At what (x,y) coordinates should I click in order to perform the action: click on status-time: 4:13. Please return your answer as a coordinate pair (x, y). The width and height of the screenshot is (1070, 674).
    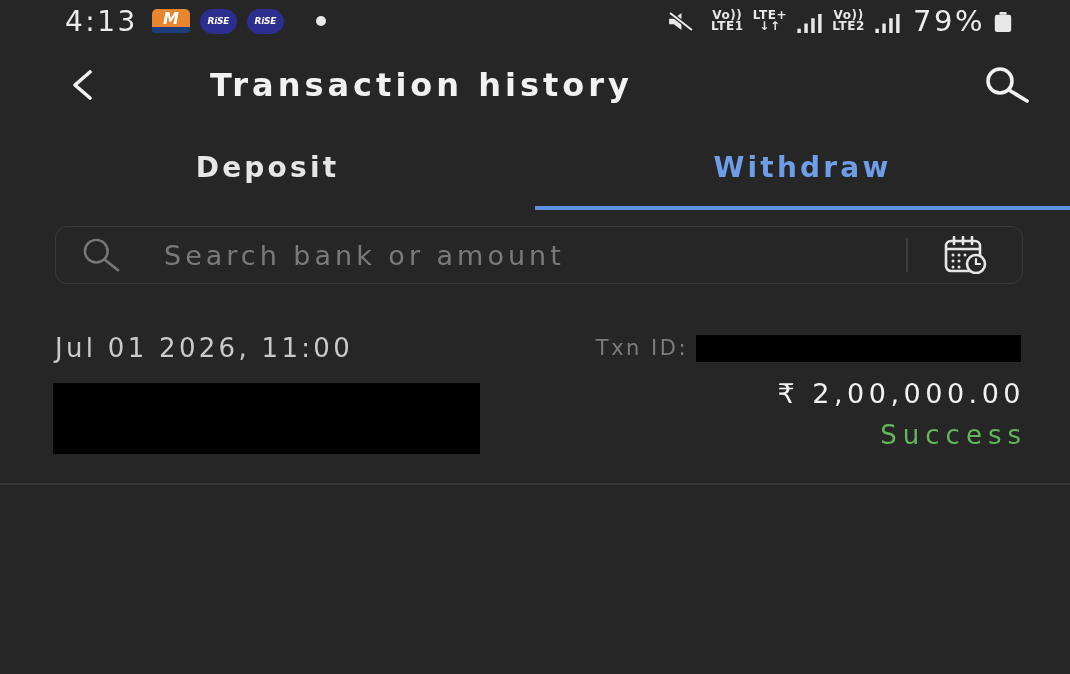
    Looking at the image, I should click on (101, 21).